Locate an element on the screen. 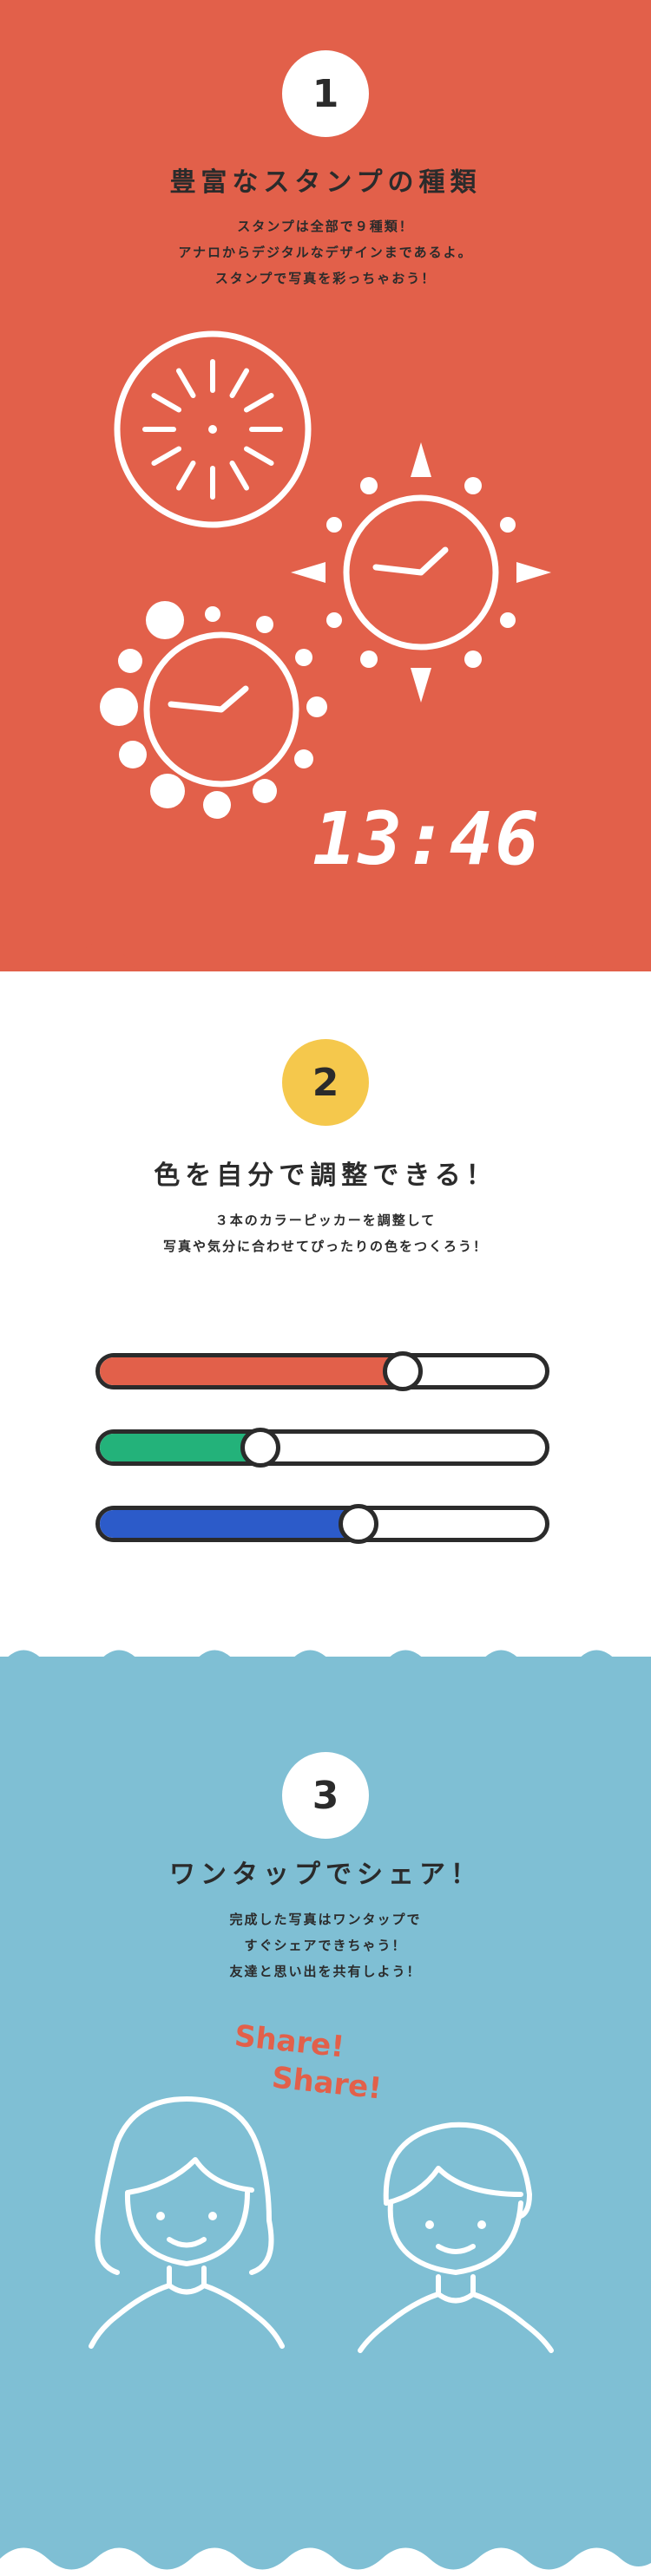  step-number: 1 is located at coordinates (325, 93).